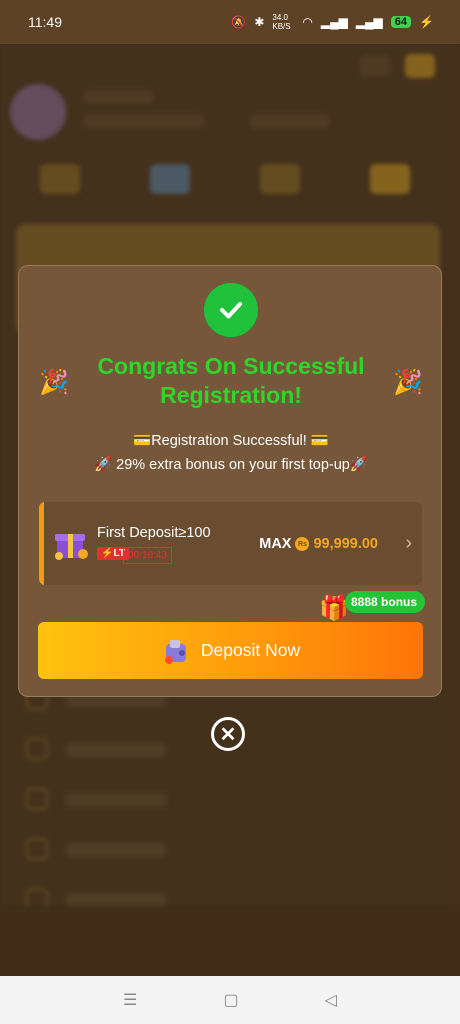 This screenshot has height=1024, width=460. Describe the element at coordinates (71, 547) in the screenshot. I see `gift-box-icon` at that location.